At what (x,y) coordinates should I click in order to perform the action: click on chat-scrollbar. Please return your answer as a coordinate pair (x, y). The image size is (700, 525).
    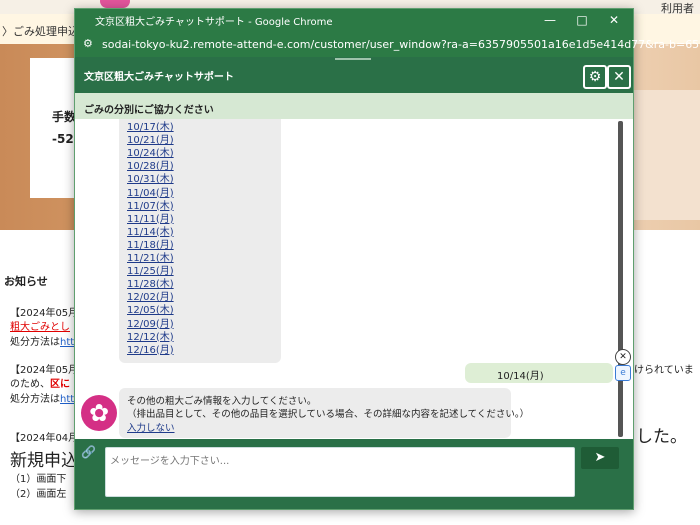
    Looking at the image, I should click on (620, 279).